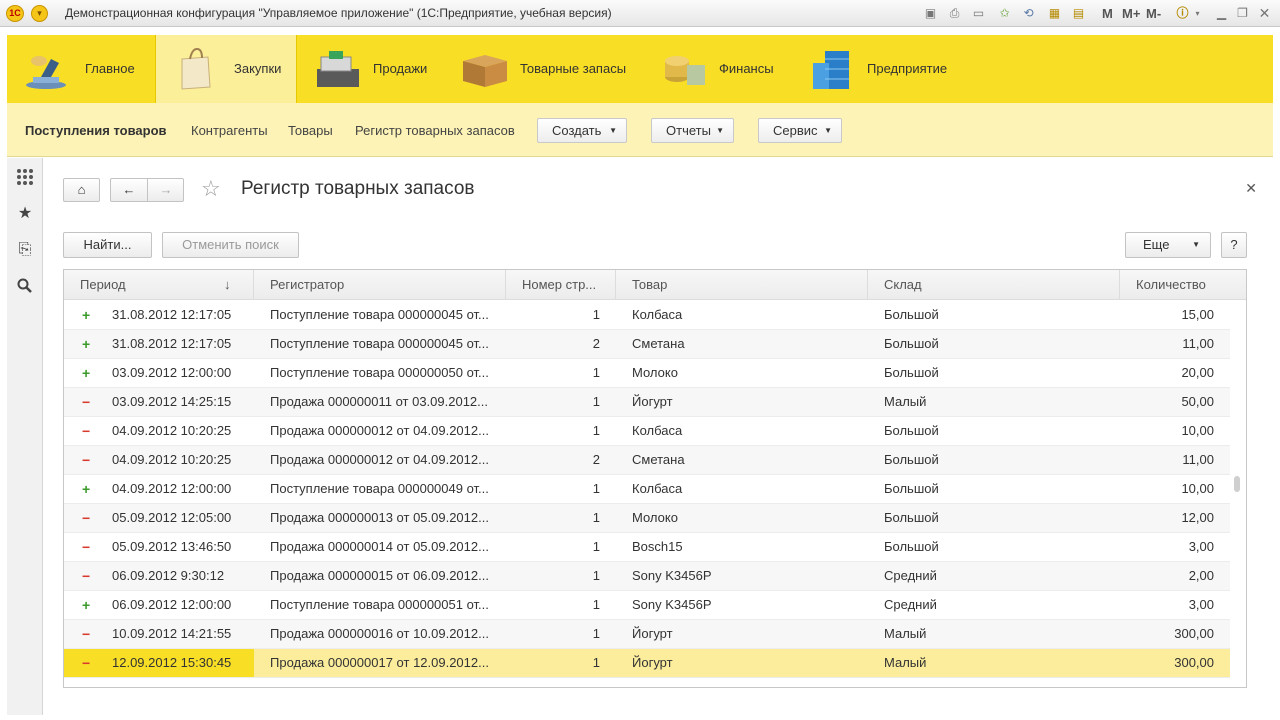 This screenshot has width=1280, height=720. I want to click on favorites-icon: ★, so click(25, 214).